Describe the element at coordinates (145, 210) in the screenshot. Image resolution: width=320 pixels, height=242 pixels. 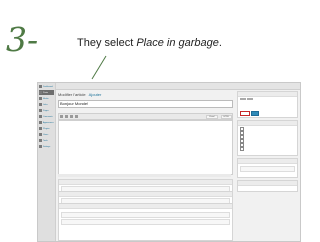
I see `custom-fields-columns` at that location.